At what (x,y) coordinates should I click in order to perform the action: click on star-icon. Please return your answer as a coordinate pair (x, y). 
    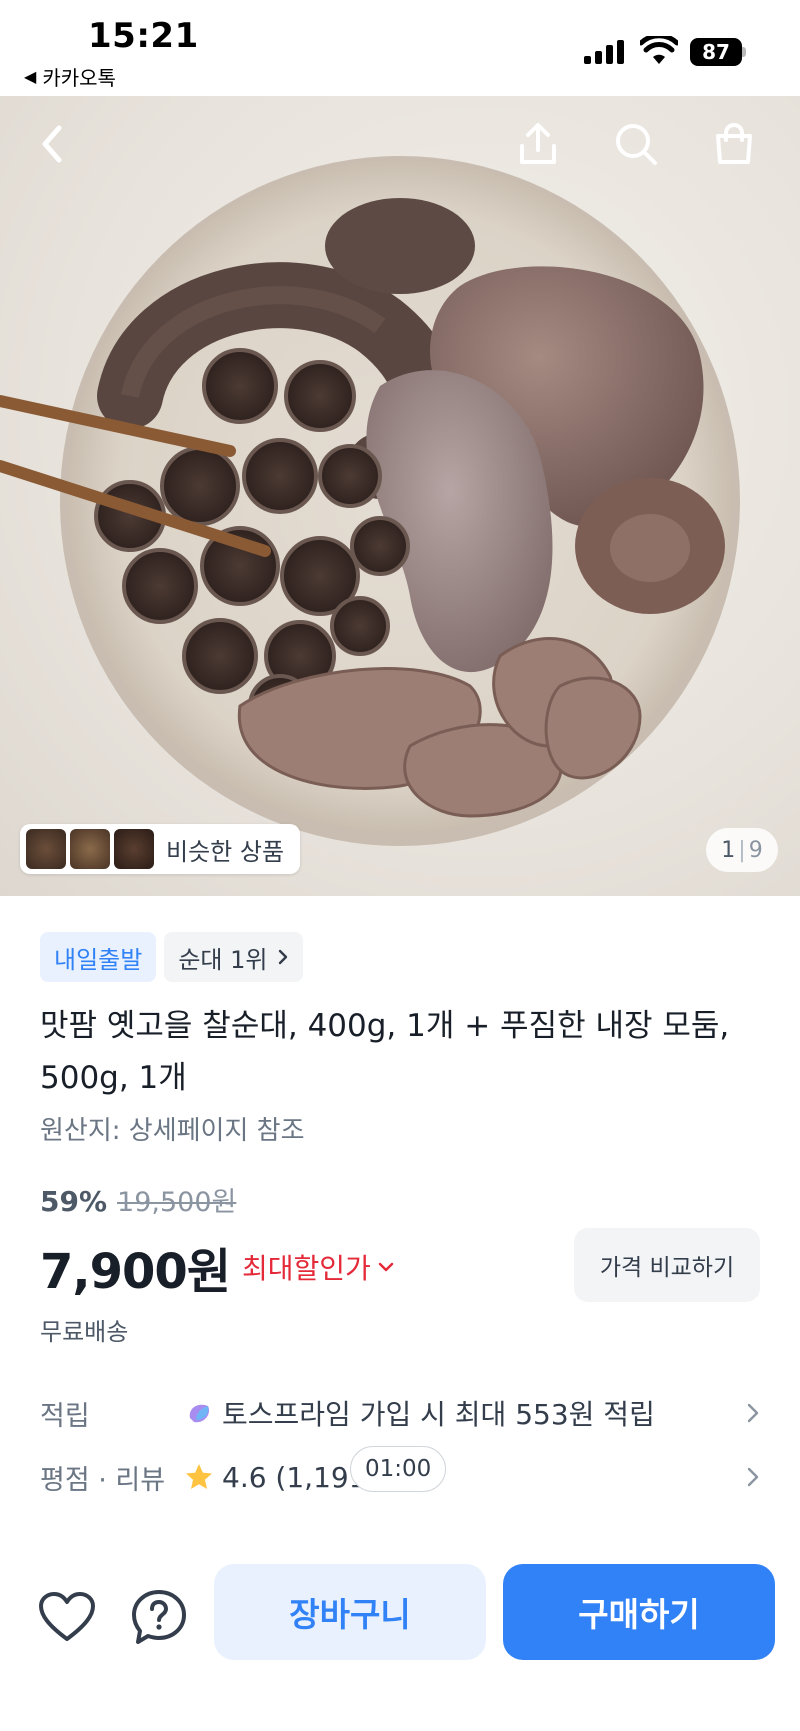
    Looking at the image, I should click on (199, 1476).